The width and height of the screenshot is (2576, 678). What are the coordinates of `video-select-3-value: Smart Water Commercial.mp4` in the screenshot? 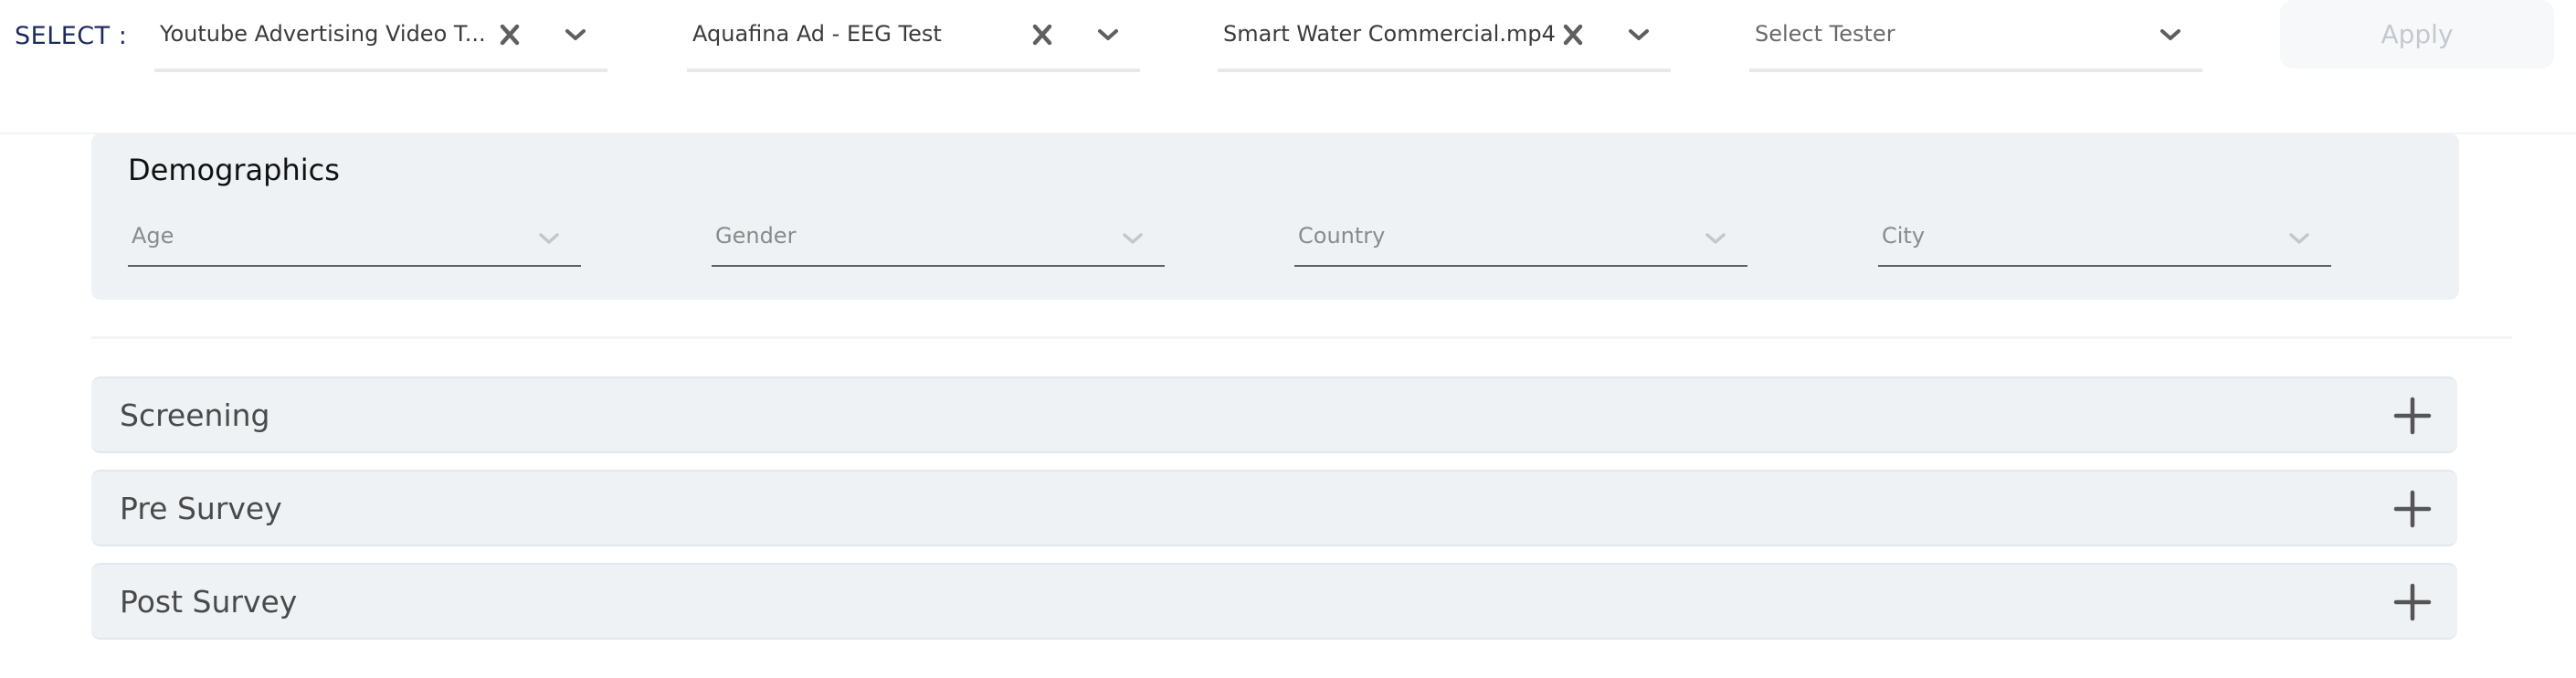 It's located at (1389, 34).